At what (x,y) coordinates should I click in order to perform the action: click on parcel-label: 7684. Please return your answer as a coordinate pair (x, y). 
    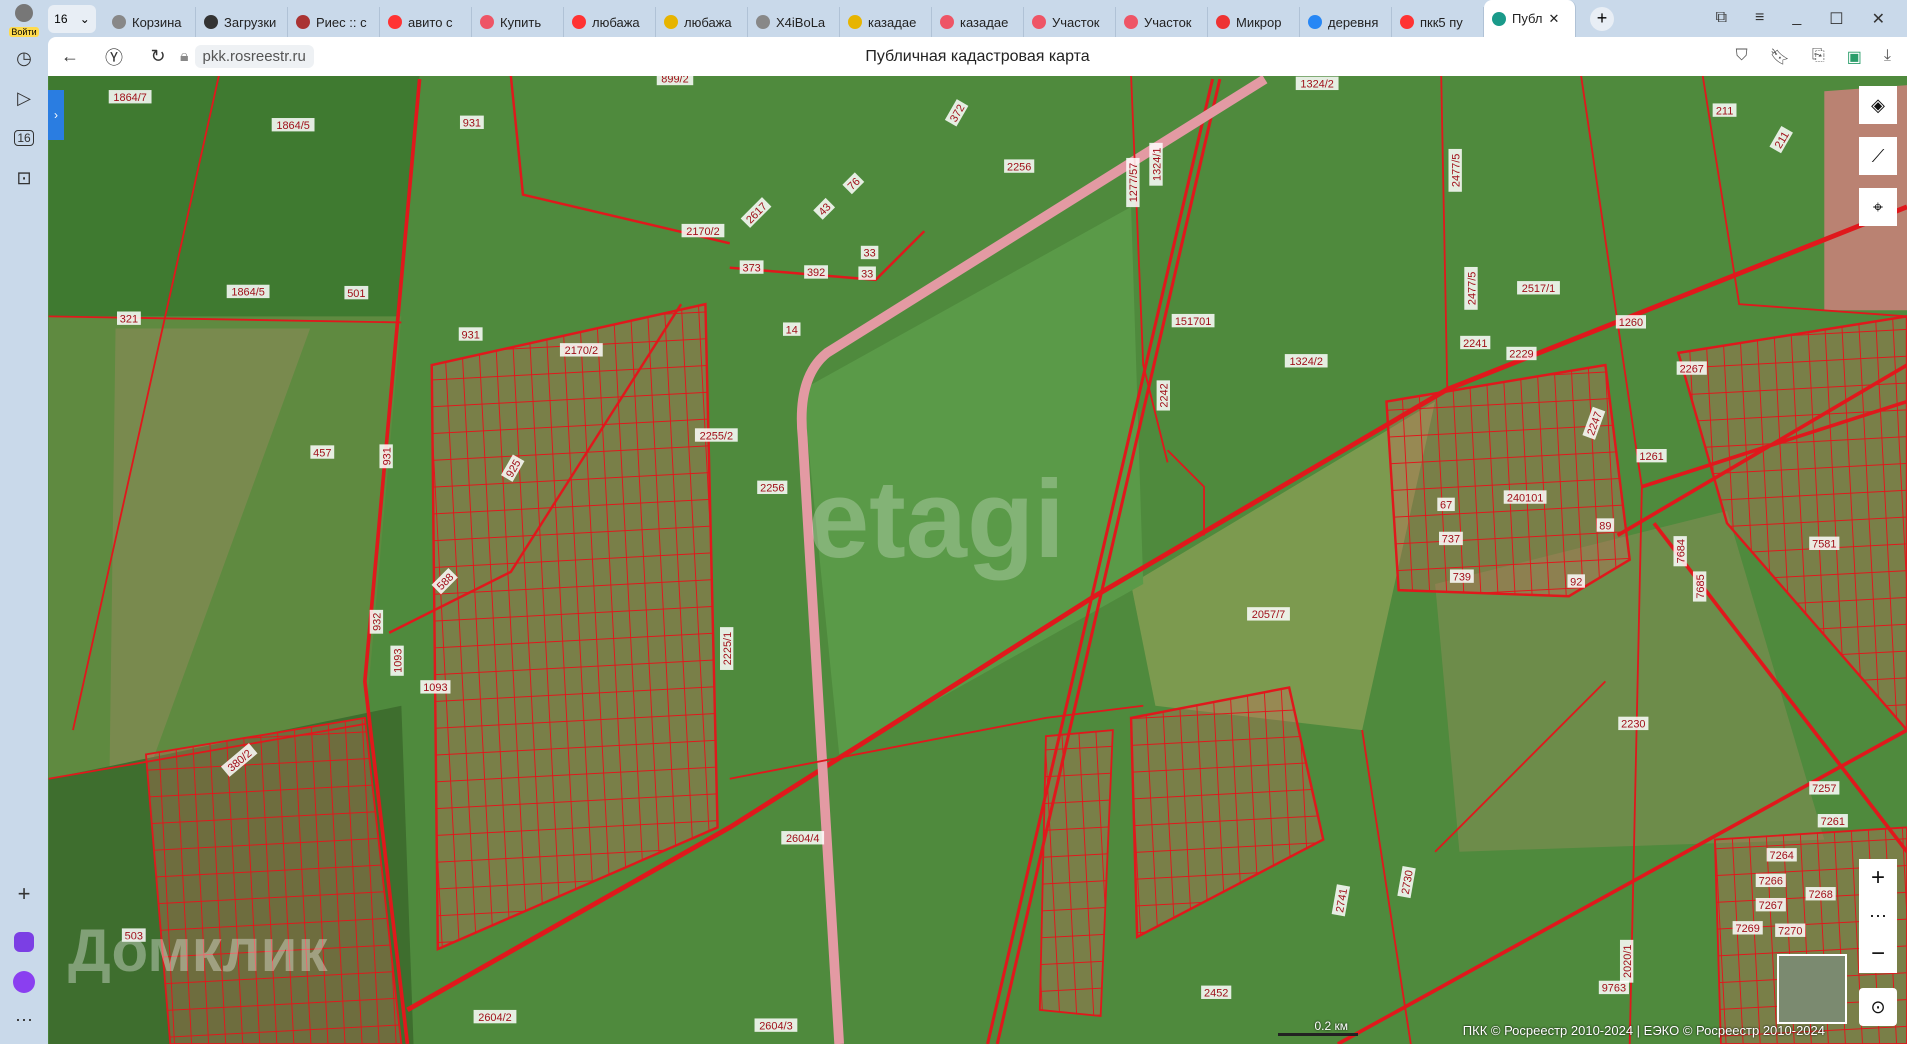
    Looking at the image, I should click on (1680, 551).